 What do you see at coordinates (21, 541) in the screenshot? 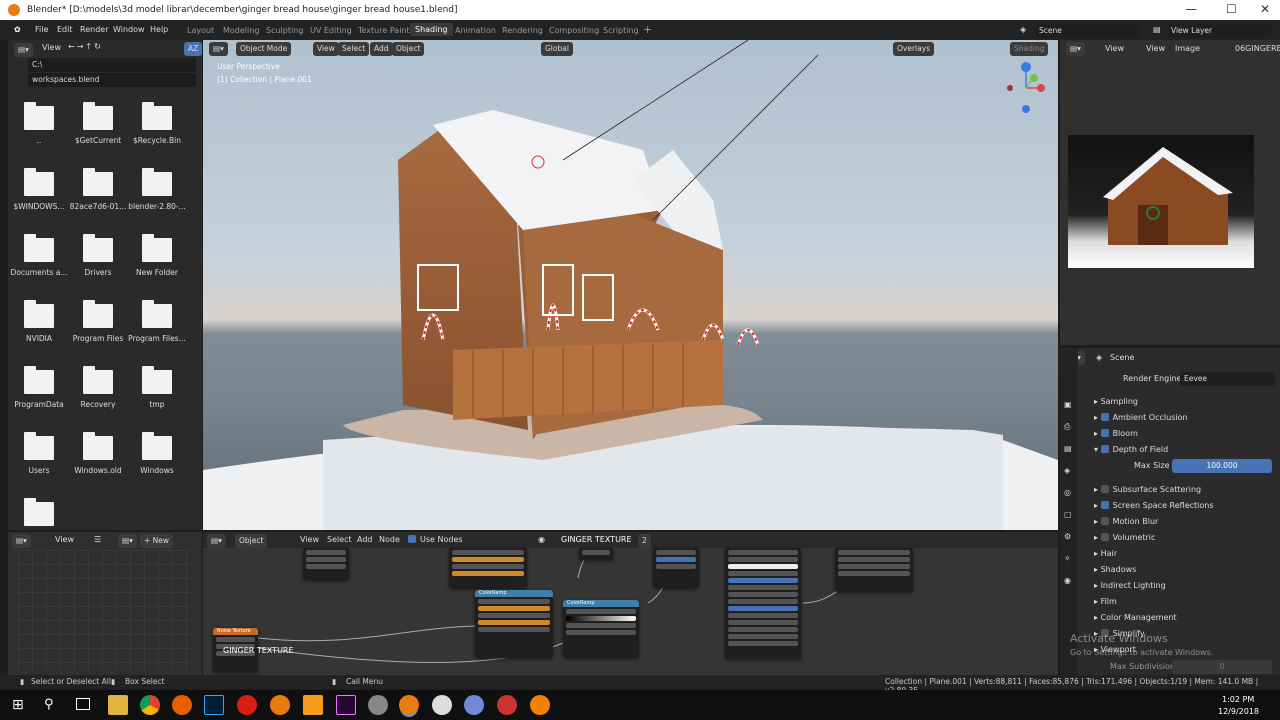
I see `lb-editor-type-icon: ▤▾` at bounding box center [21, 541].